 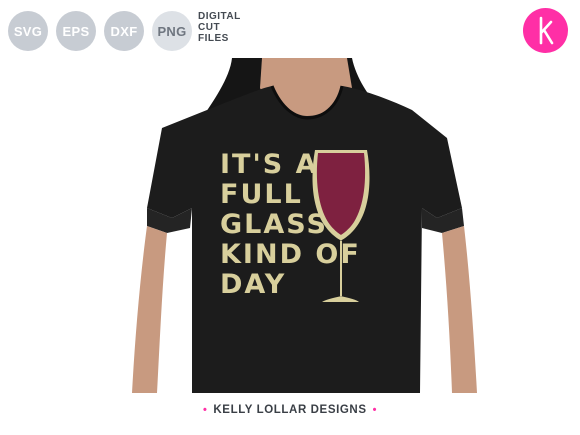 I want to click on design-line-1: IT'S A, so click(x=269, y=164).